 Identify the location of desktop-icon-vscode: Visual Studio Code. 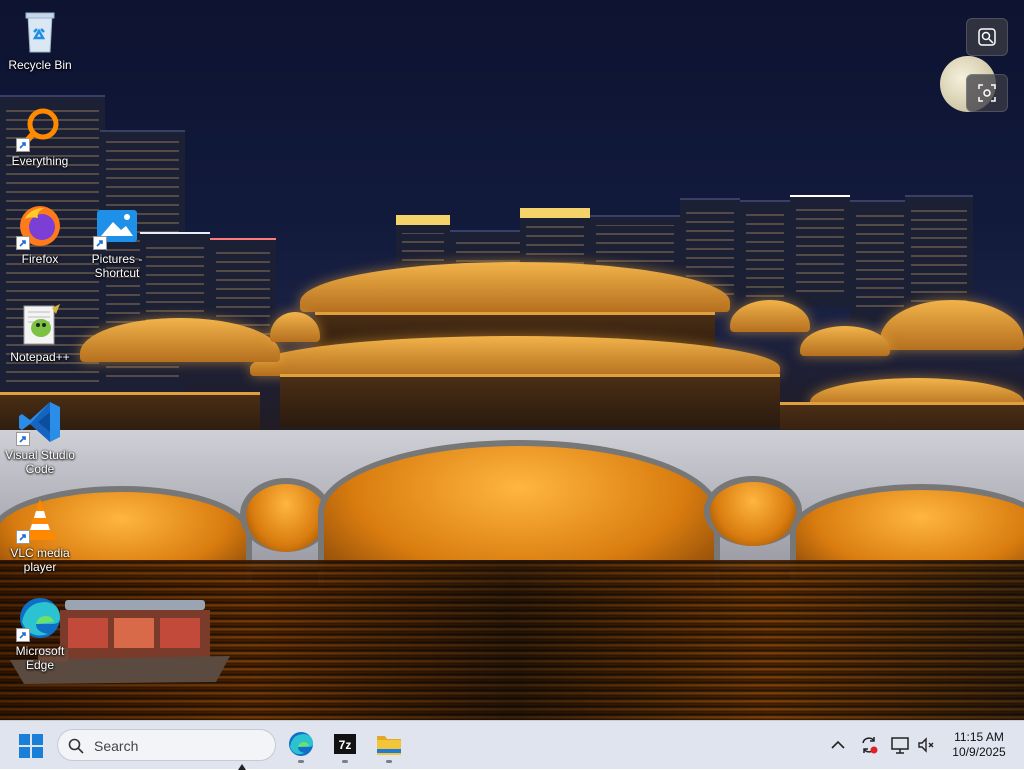
(40, 437).